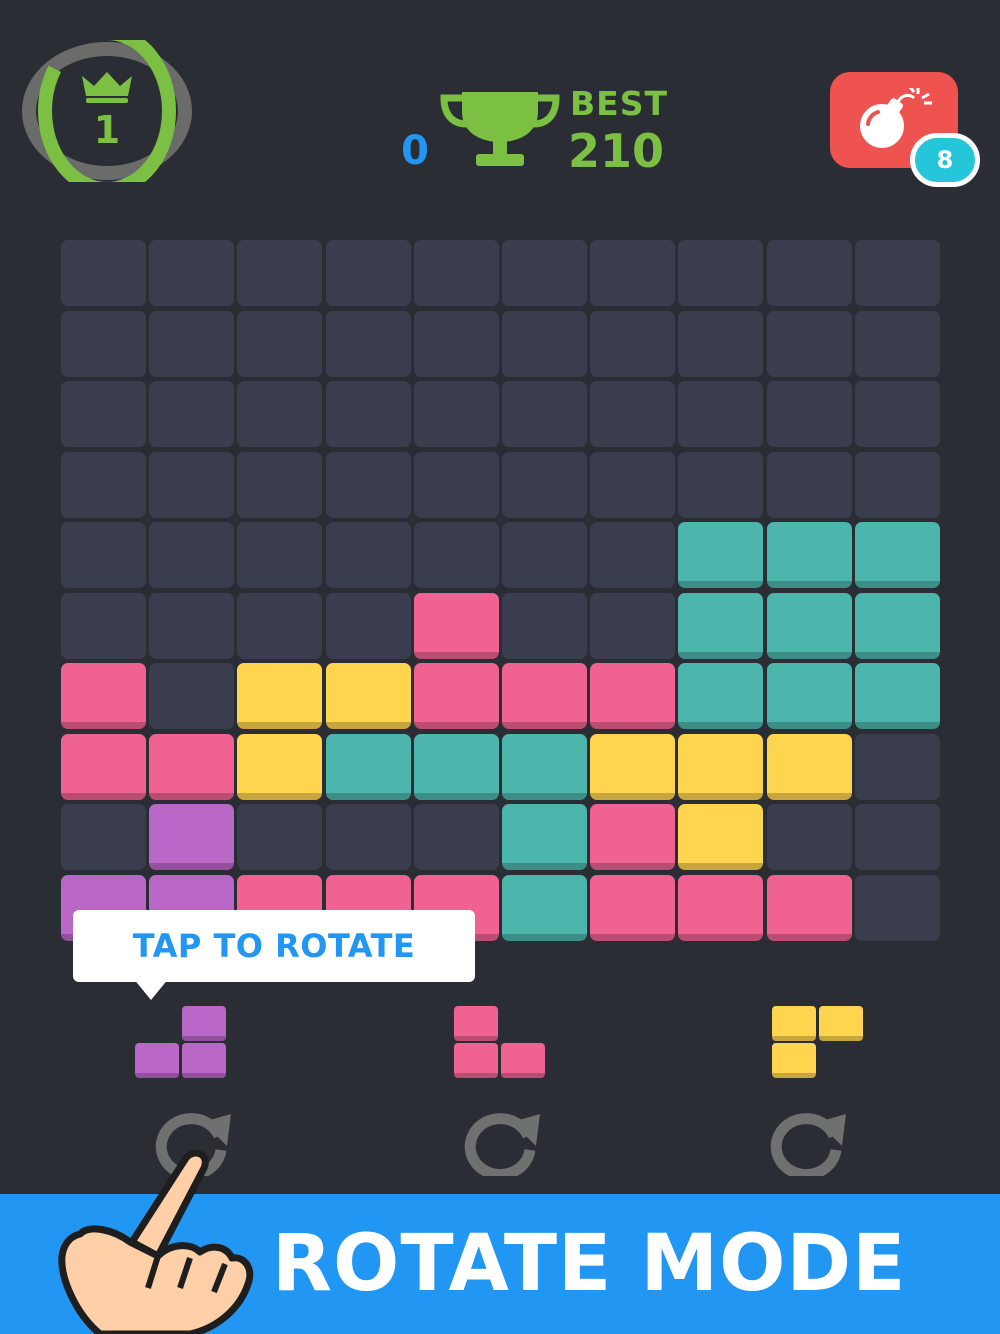 This screenshot has width=1000, height=1334. I want to click on best-label: BEST, so click(619, 103).